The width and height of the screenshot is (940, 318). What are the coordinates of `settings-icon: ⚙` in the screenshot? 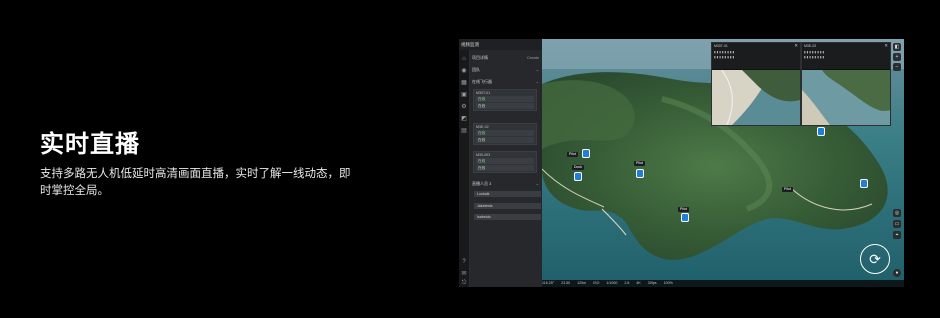 It's located at (464, 107).